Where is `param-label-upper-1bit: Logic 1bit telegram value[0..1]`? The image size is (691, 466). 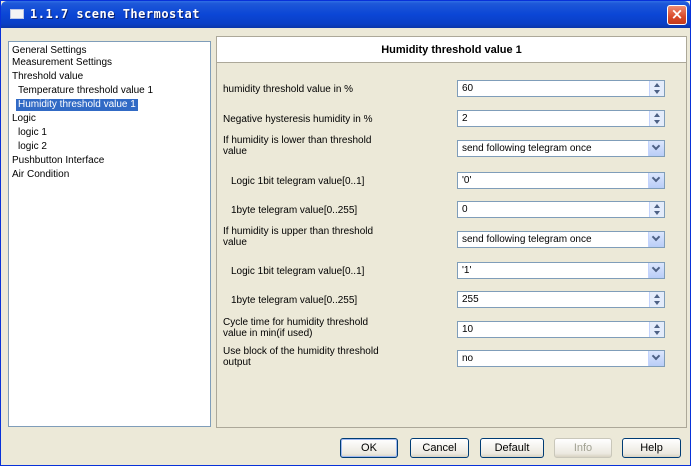
param-label-upper-1bit: Logic 1bit telegram value[0..1] is located at coordinates (298, 271).